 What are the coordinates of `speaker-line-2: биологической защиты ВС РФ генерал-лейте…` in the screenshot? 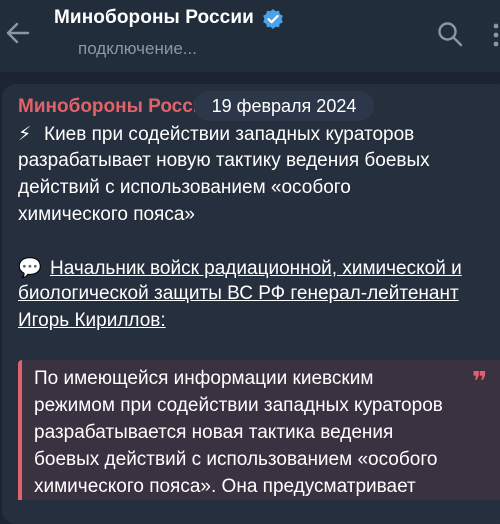 It's located at (238, 294).